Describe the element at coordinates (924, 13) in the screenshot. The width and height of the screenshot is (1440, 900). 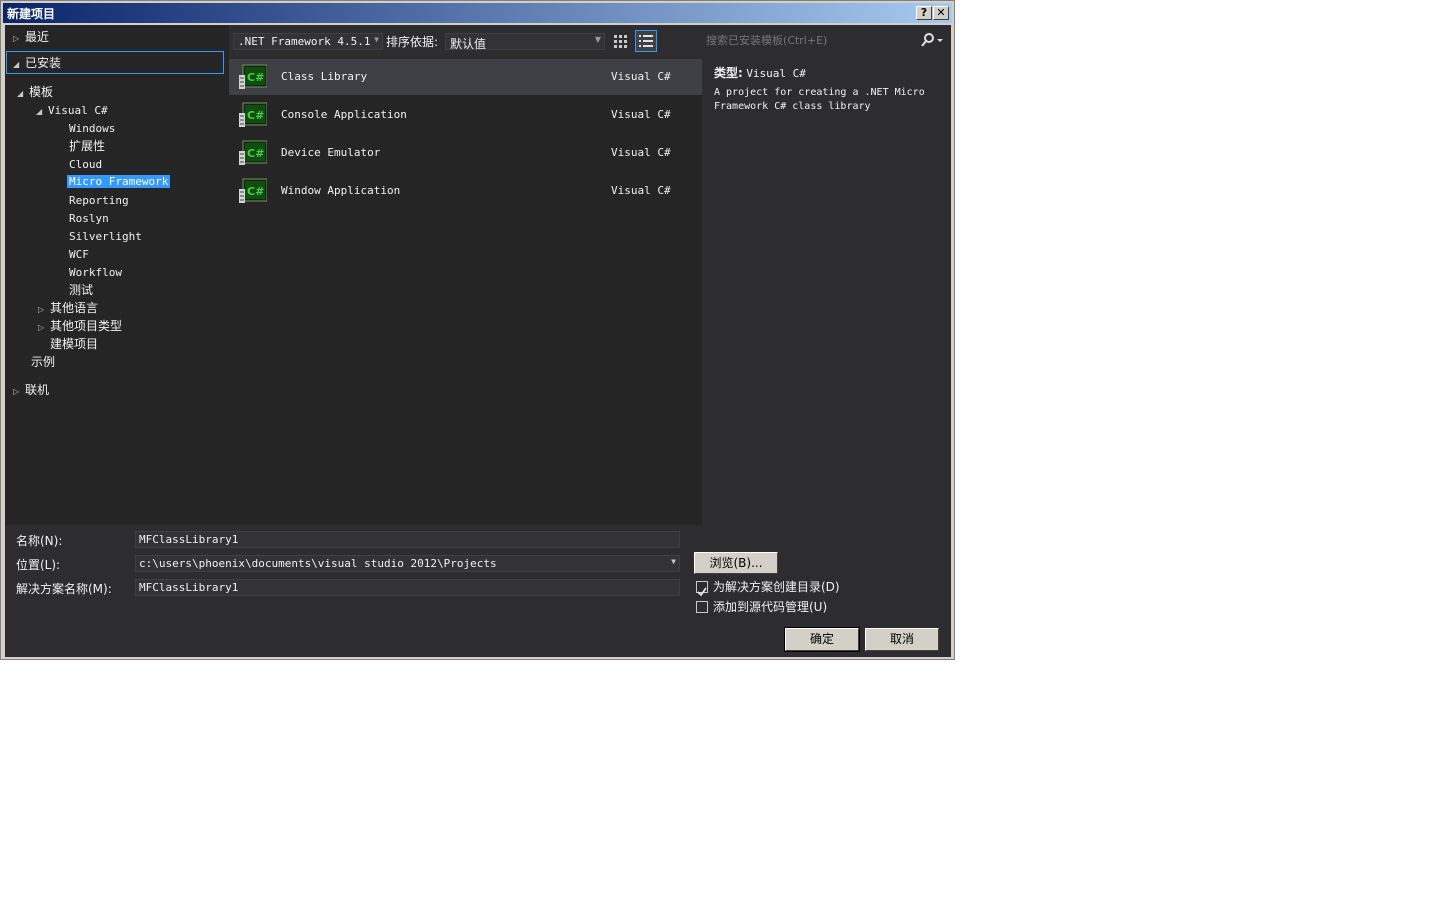
I see `help-button: ?` at that location.